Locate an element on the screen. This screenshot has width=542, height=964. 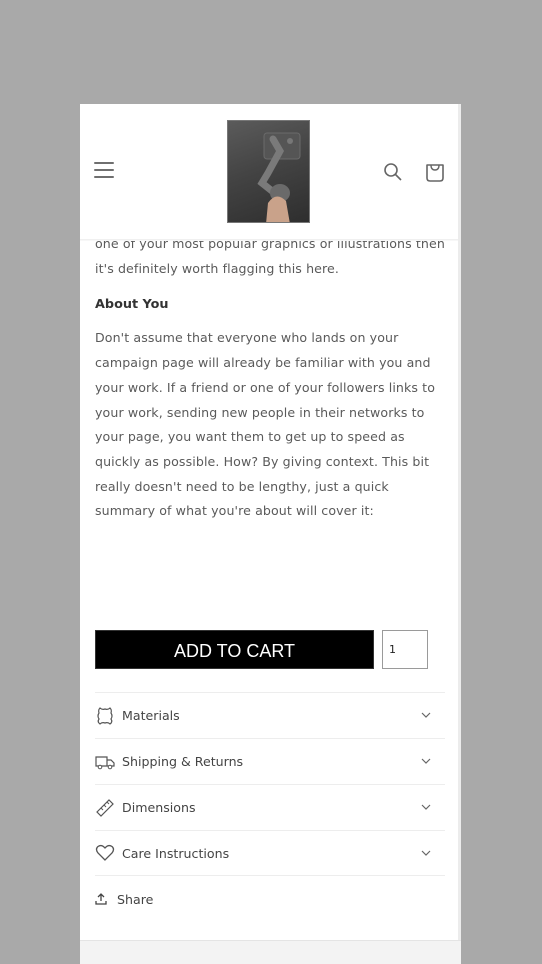
search-icon is located at coordinates (393, 172).